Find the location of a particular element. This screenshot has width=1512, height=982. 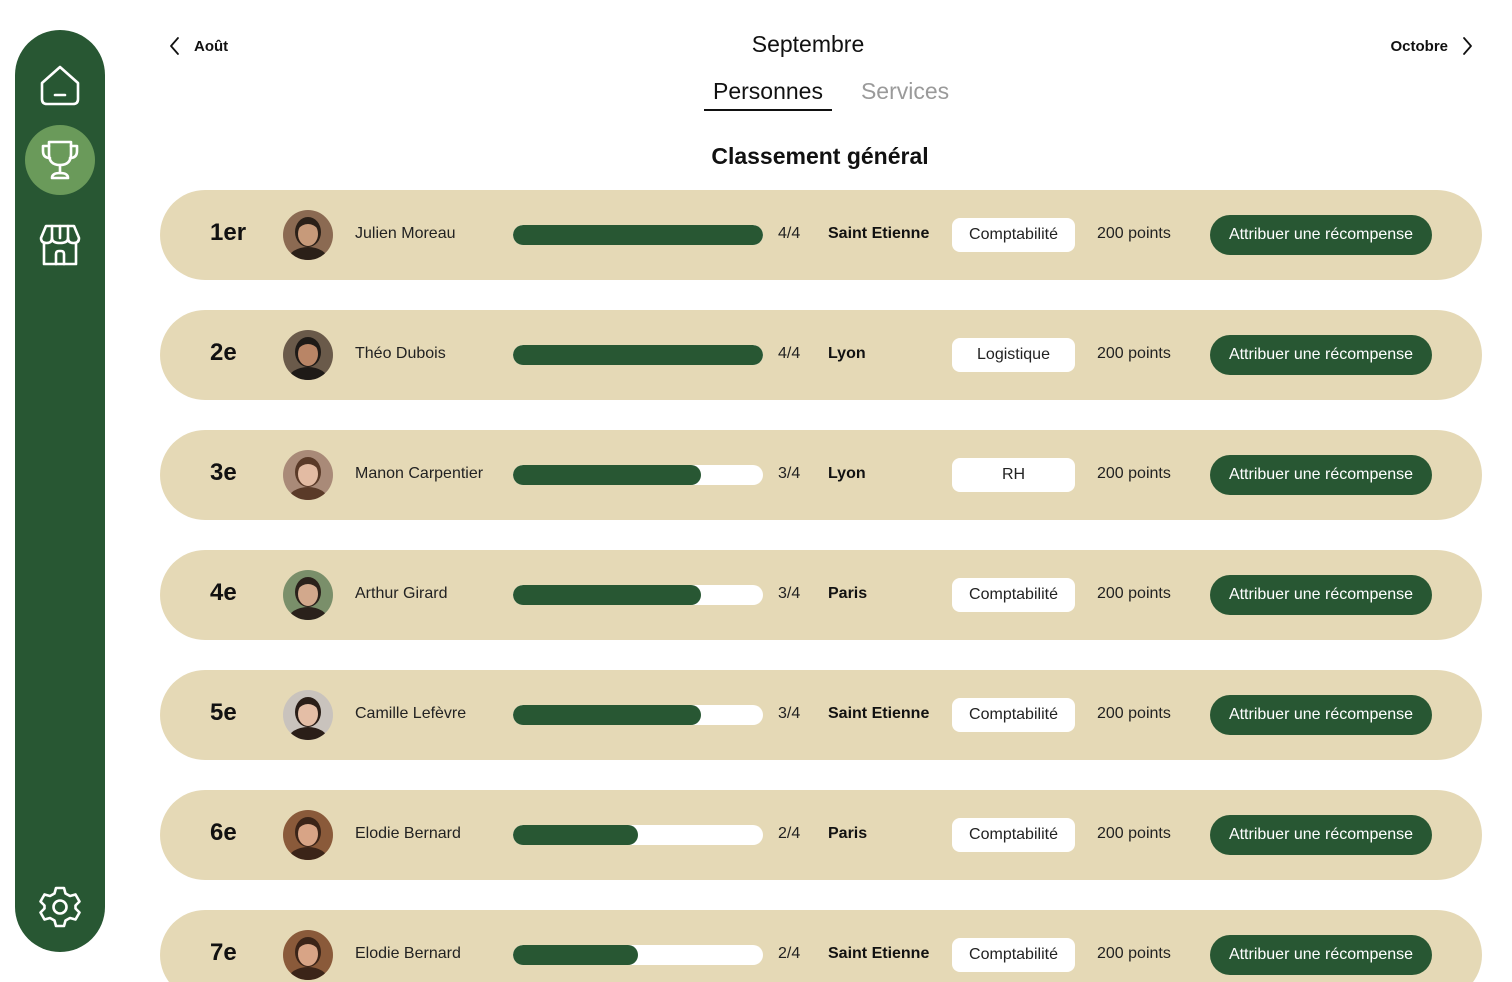

sidebar-item-leaderboard is located at coordinates (60, 160).